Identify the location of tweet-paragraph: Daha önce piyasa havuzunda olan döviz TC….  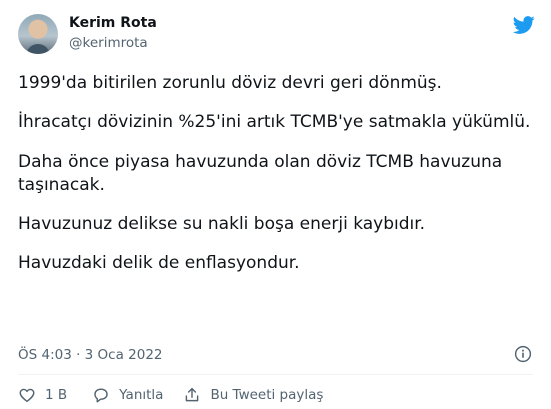
(260, 173).